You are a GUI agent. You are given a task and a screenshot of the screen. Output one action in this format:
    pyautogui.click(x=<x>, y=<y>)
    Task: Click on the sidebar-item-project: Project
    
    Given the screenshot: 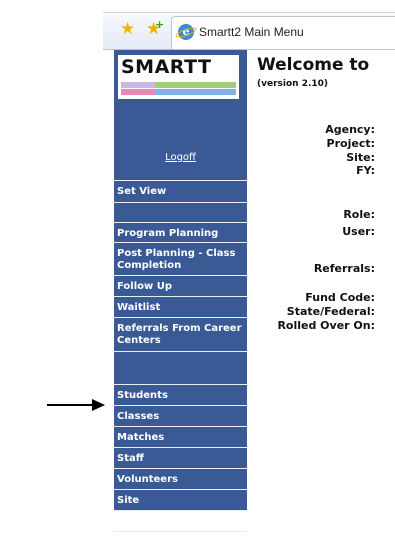 What is the action you would take?
    pyautogui.click(x=180, y=520)
    